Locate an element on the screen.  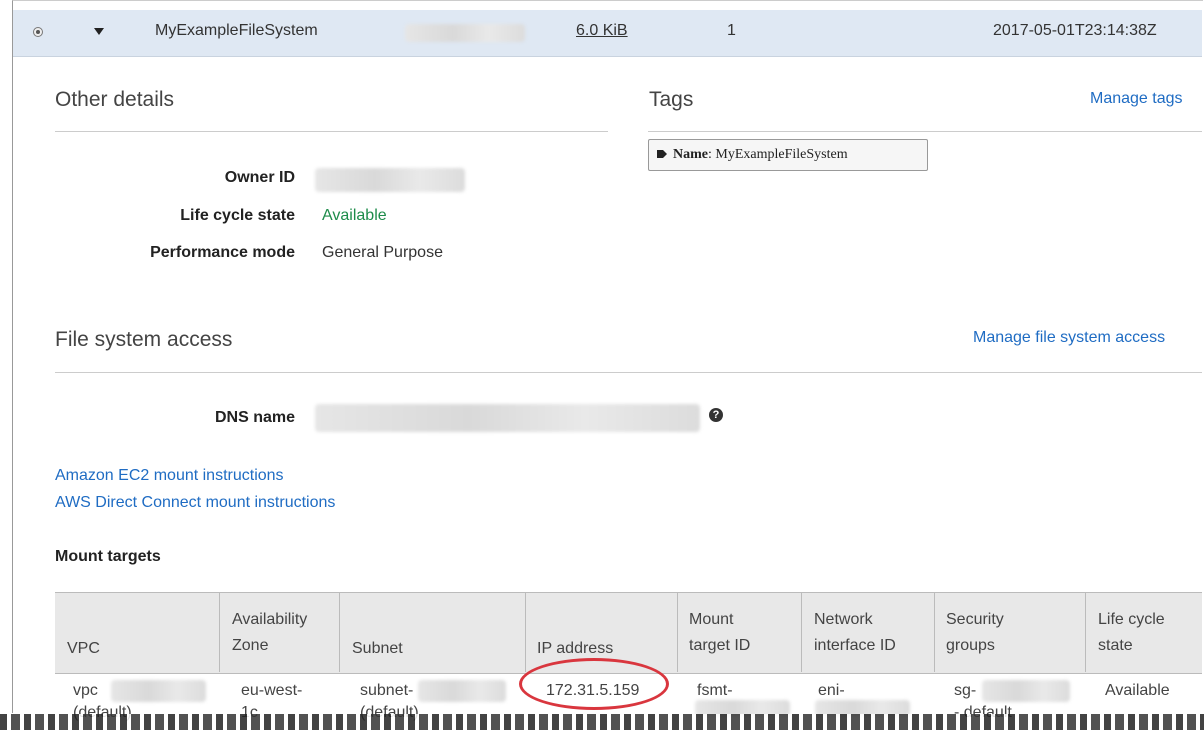
tag-chip: Name: MyExampleFileSystem is located at coordinates (788, 155).